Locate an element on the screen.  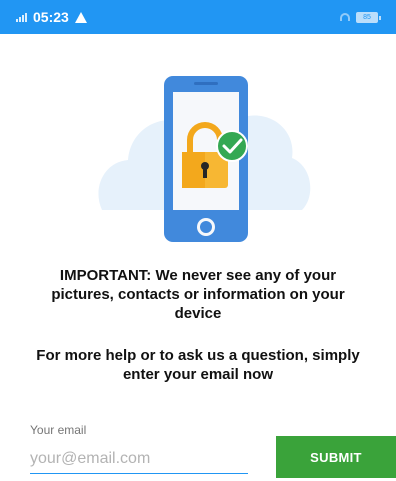
status-right: 85 is located at coordinates (360, 17).